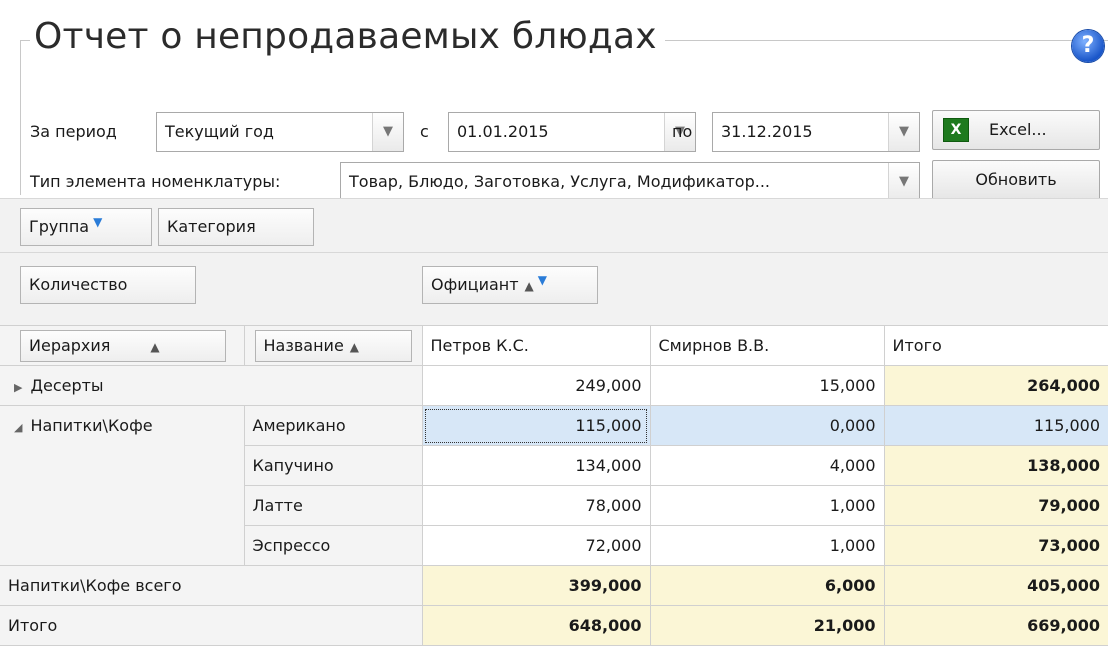 This screenshot has height=646, width=1108. Describe the element at coordinates (333, 505) in the screenshot. I see `row-name-cell: Латте` at that location.